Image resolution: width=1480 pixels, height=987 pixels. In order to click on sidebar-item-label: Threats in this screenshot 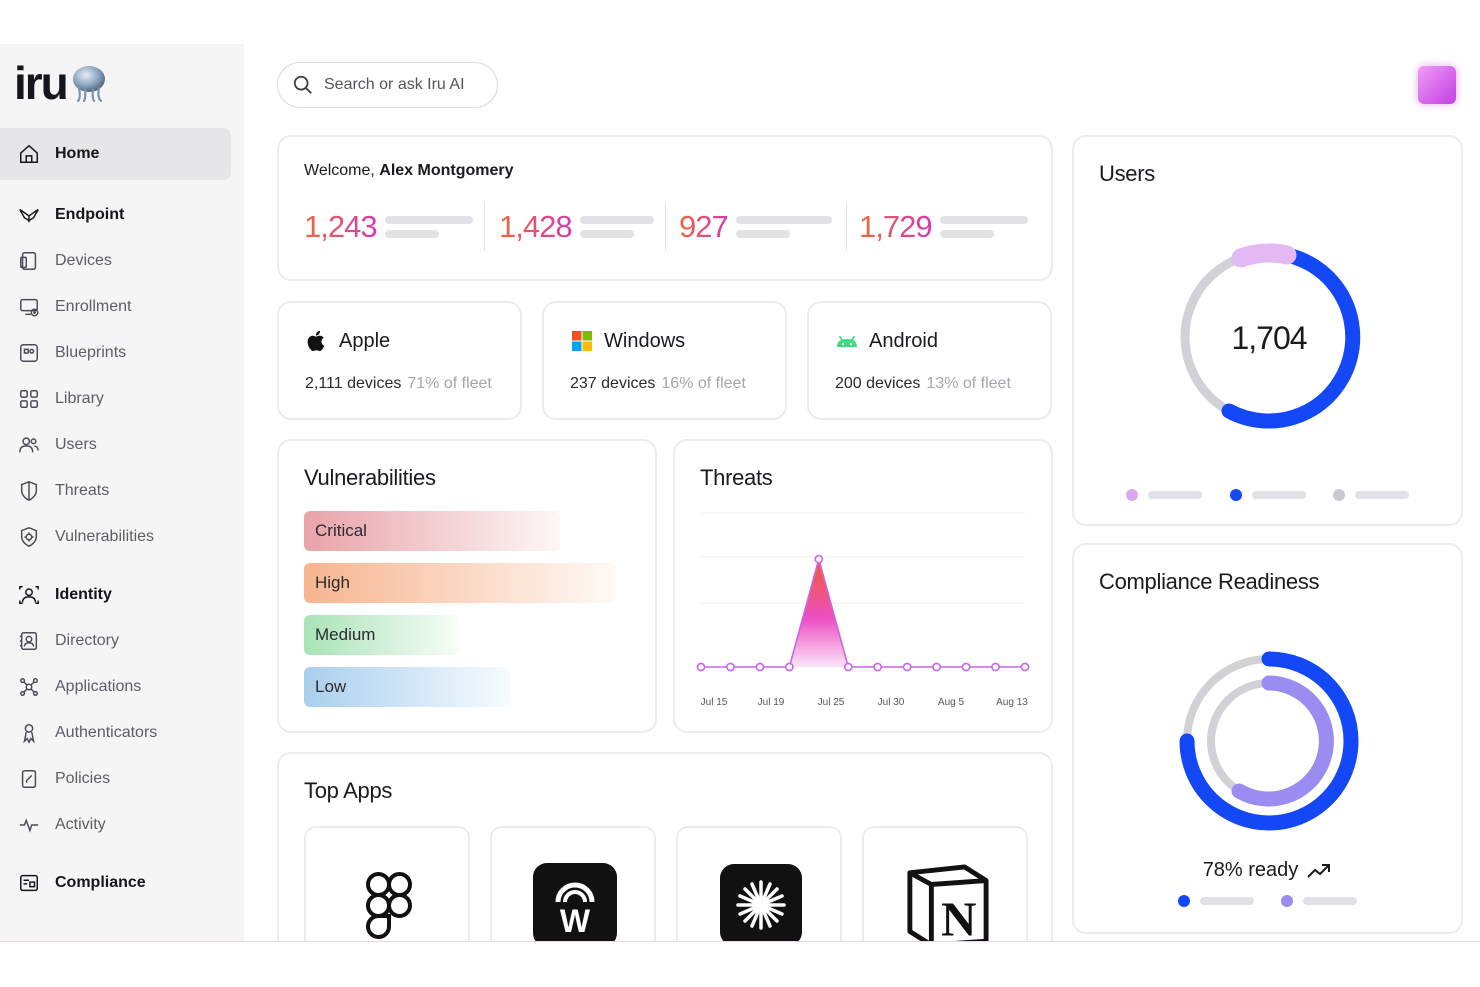, I will do `click(82, 490)`.